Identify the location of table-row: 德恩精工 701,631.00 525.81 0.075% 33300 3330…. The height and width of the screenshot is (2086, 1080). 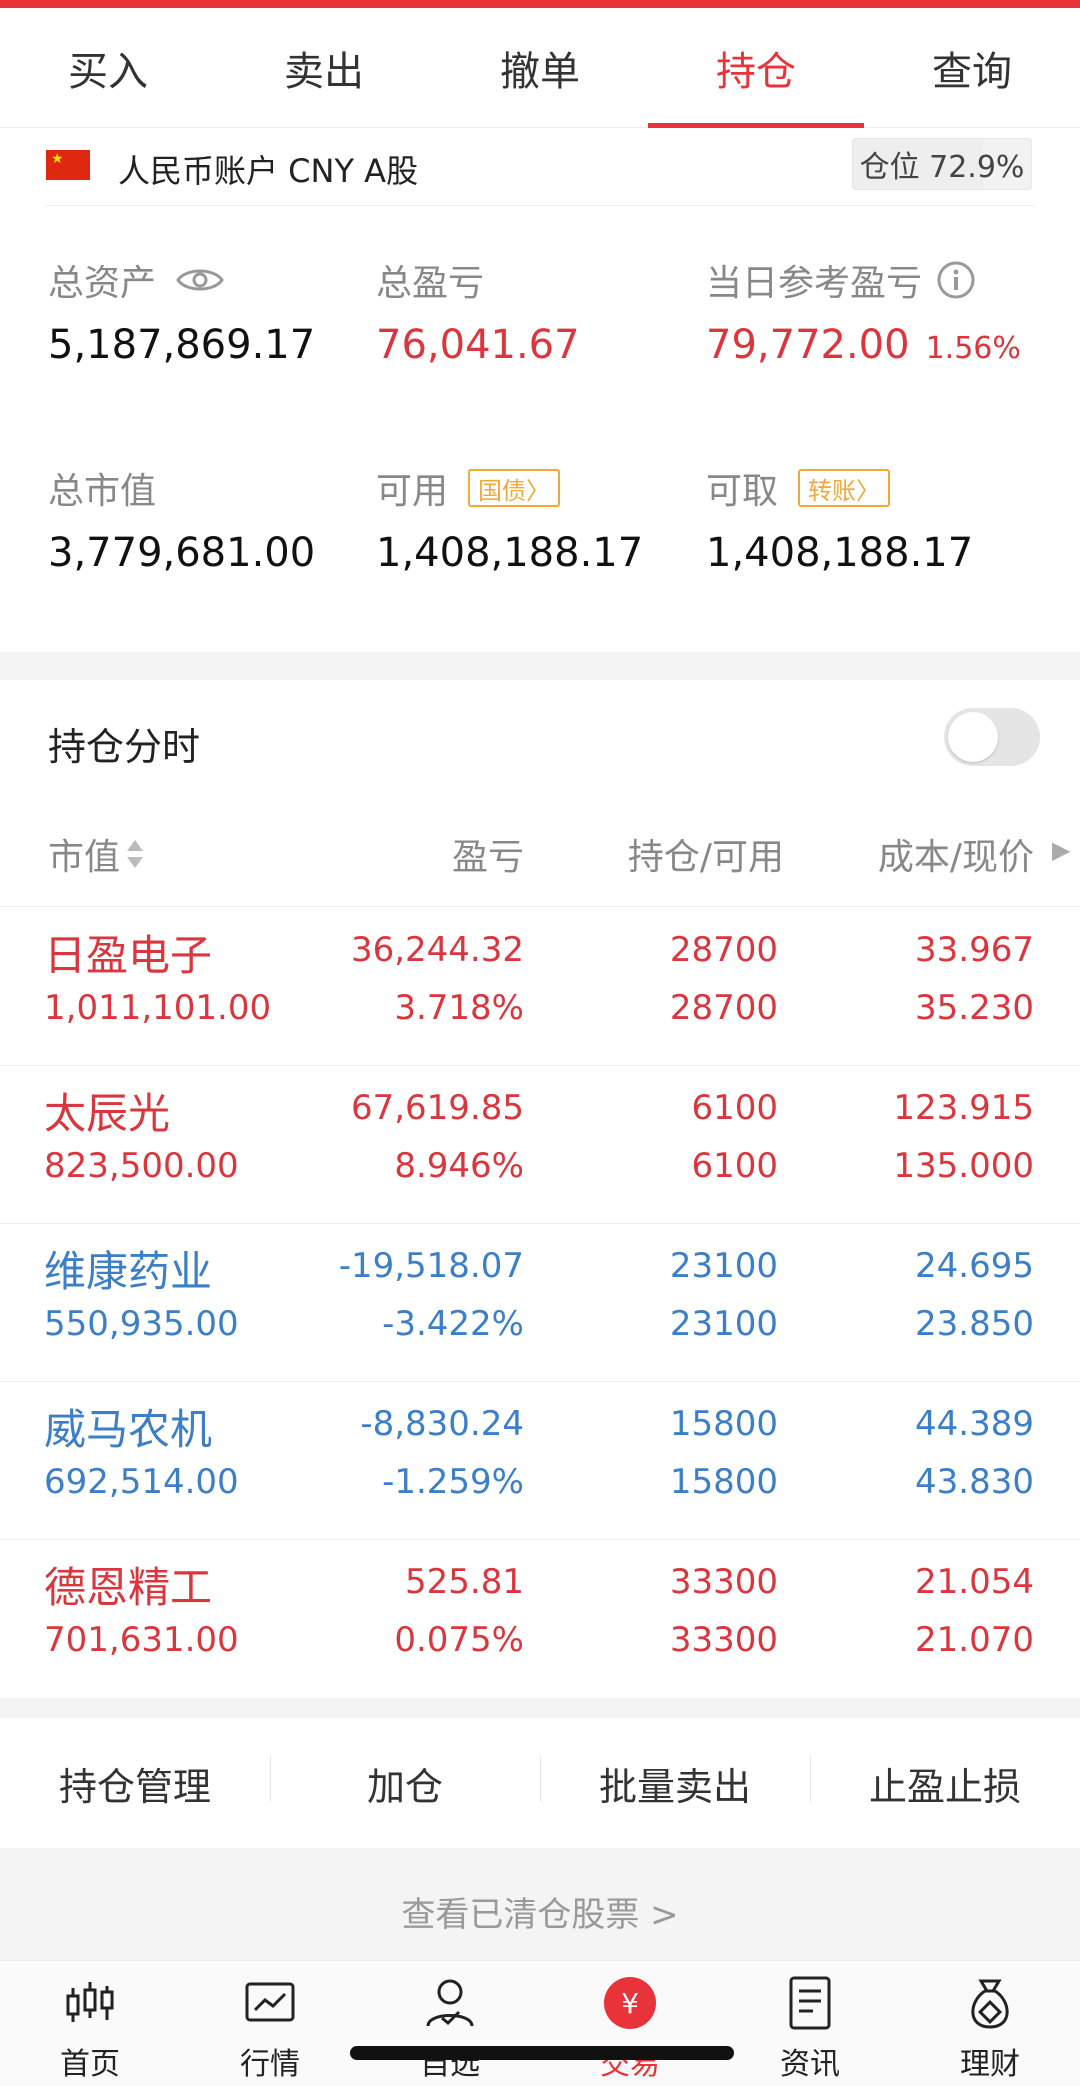
(540, 1619).